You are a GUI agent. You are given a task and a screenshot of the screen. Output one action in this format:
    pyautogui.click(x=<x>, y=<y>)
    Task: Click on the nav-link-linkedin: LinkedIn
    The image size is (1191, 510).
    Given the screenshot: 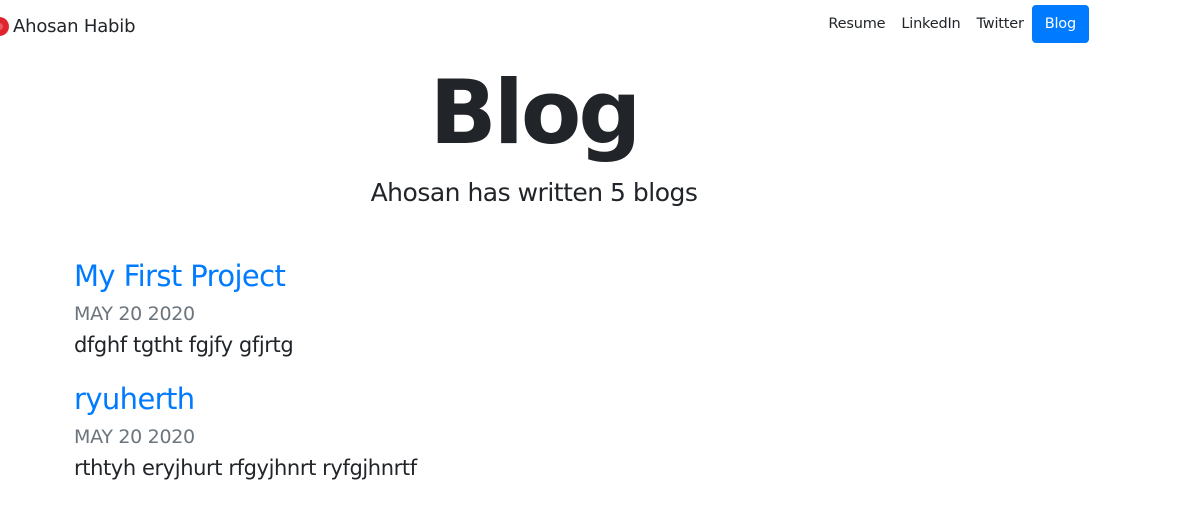 What is the action you would take?
    pyautogui.click(x=930, y=24)
    